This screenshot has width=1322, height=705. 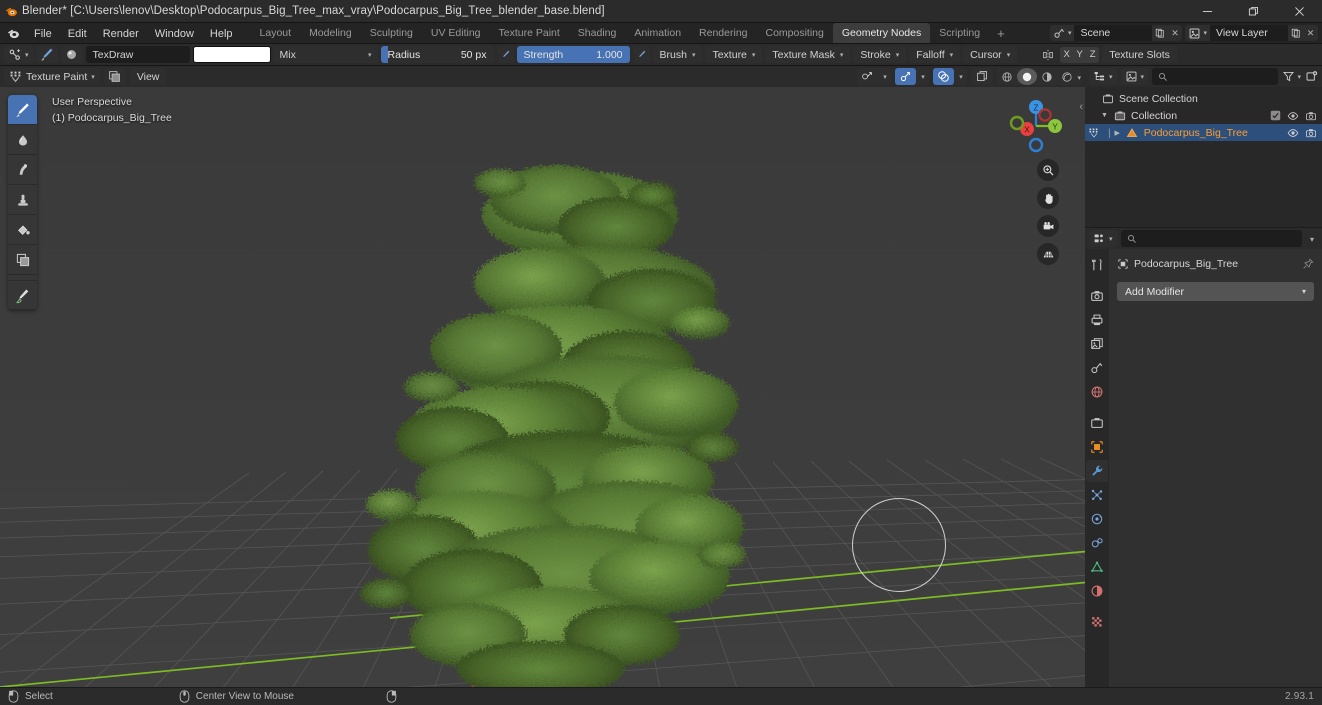 I want to click on new-scene-button, so click(x=1160, y=33).